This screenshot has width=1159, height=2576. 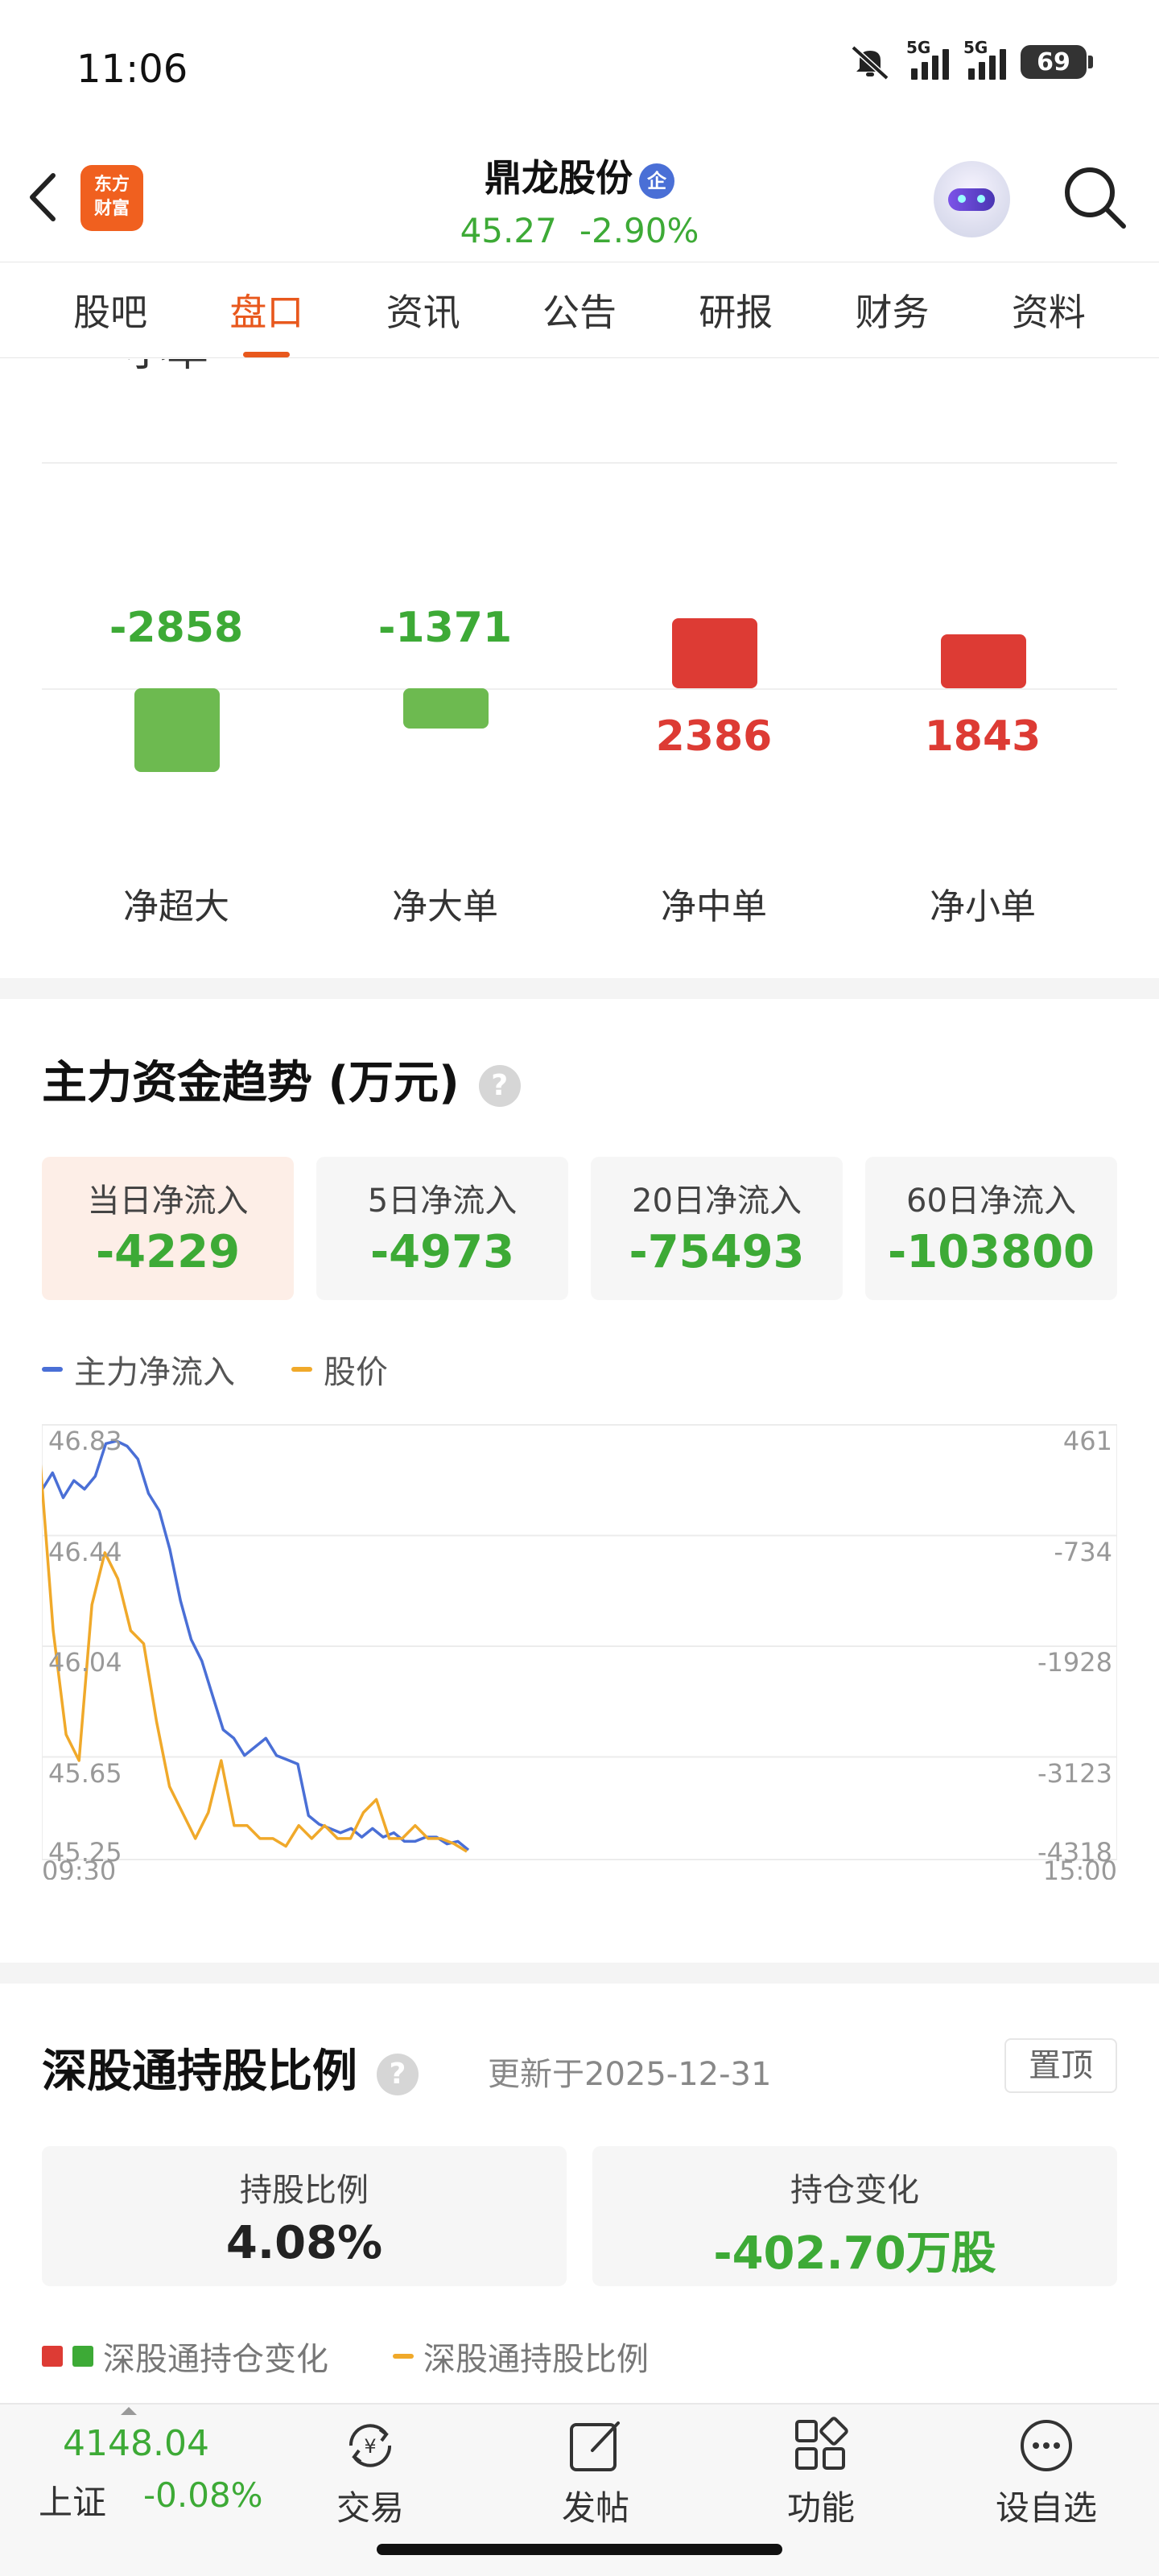 I want to click on index-value: 4148.04, so click(x=136, y=2443).